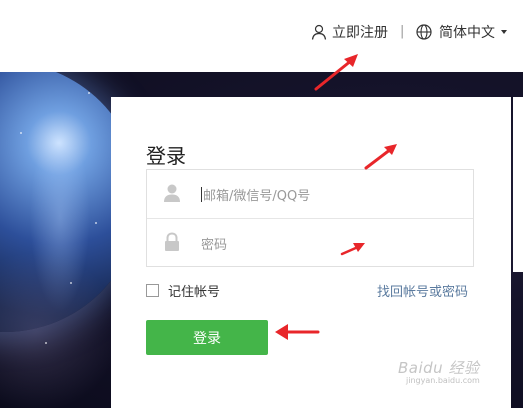 The height and width of the screenshot is (408, 523). What do you see at coordinates (166, 156) in the screenshot?
I see `login-title: 登录` at bounding box center [166, 156].